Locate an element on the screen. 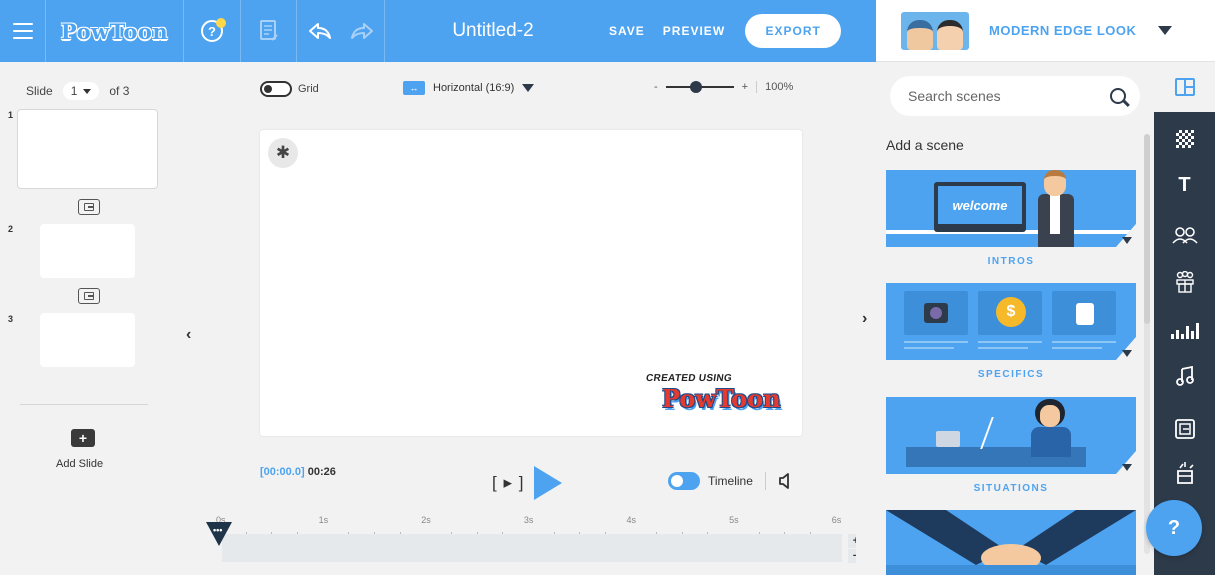 Image resolution: width=1215 pixels, height=575 pixels. help-icon: ? is located at coordinates (213, 30).